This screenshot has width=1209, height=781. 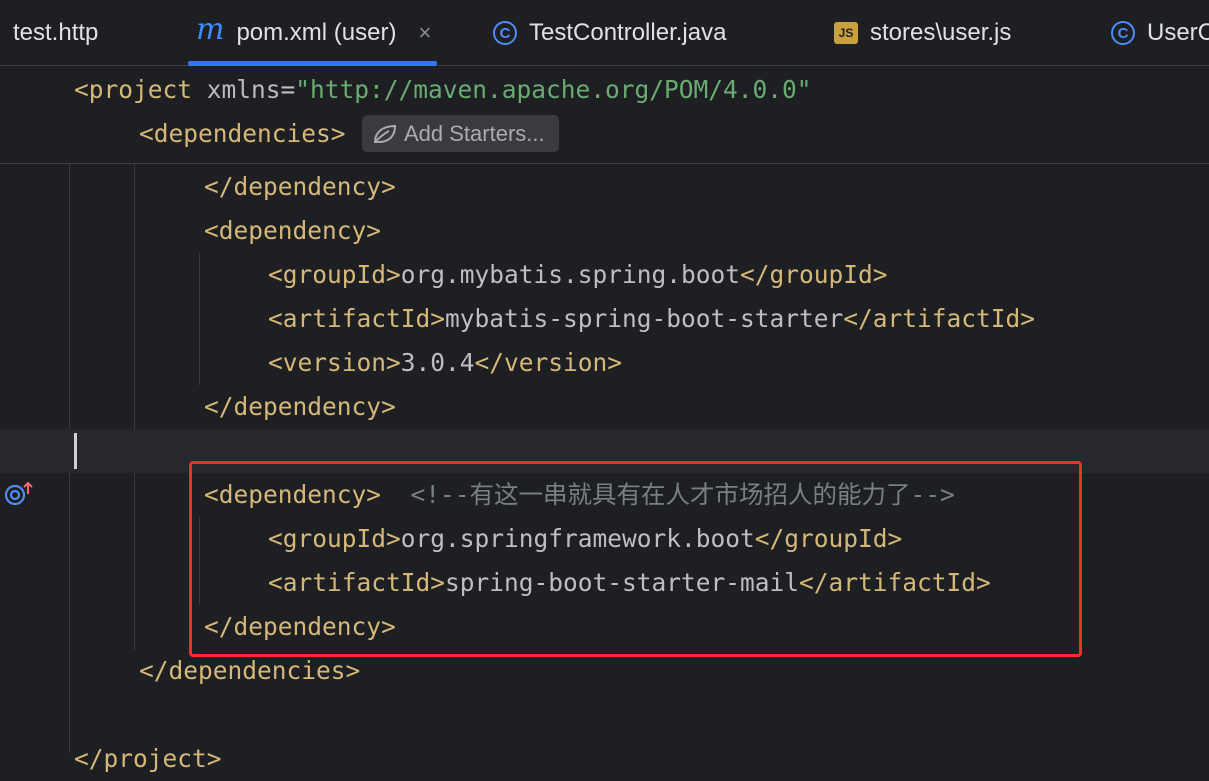 I want to click on javascript-file-icon: JS, so click(x=846, y=33).